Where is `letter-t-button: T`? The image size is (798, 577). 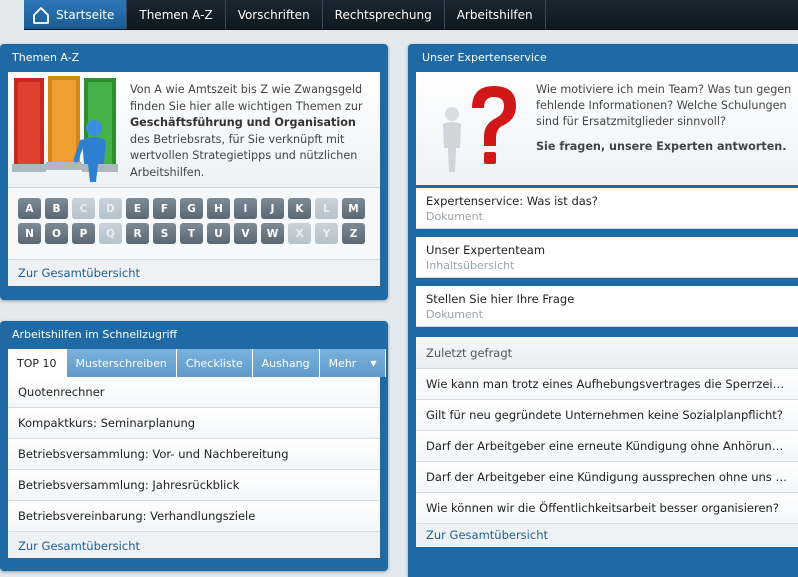 letter-t-button: T is located at coordinates (191, 233).